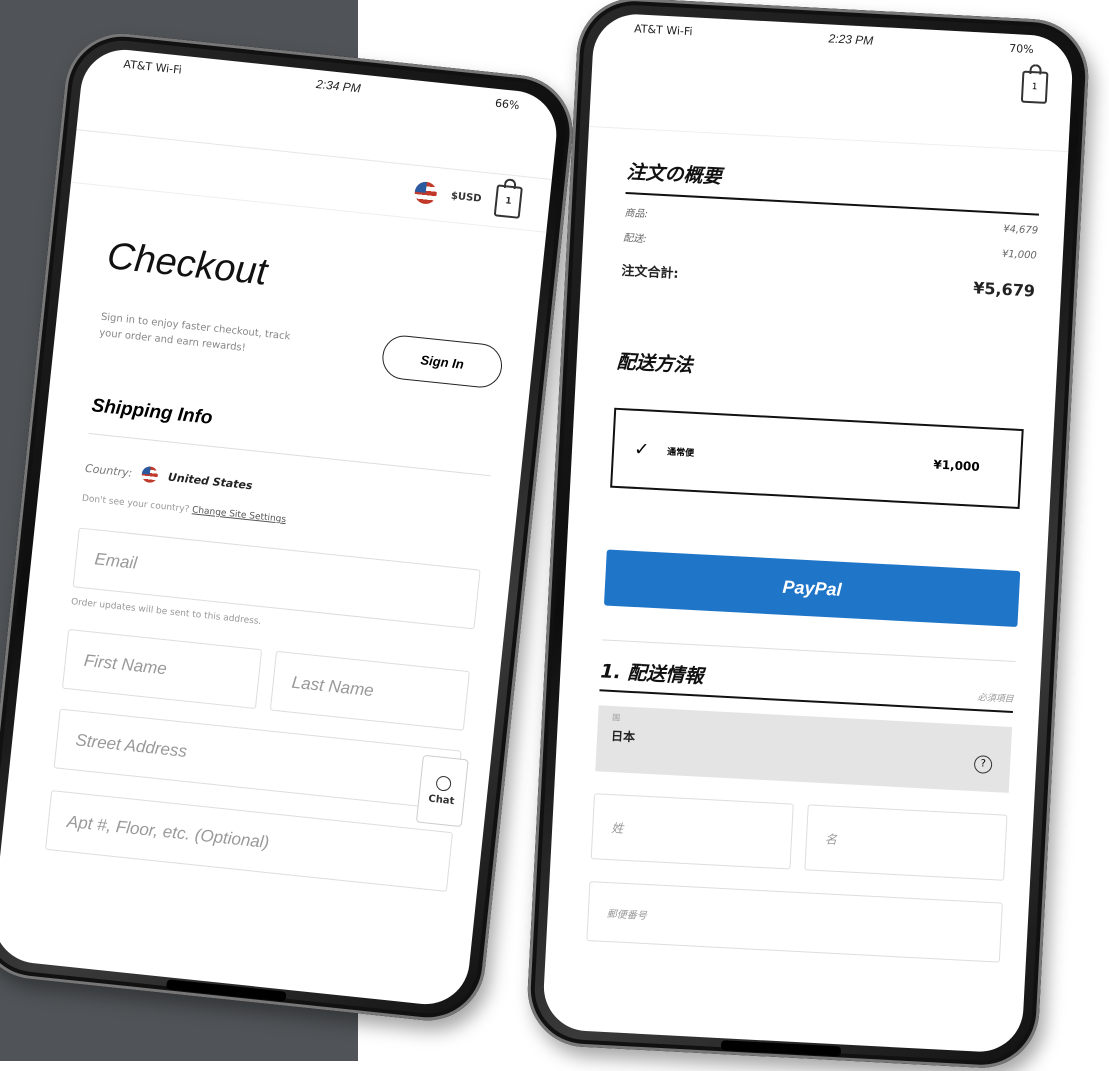 The width and height of the screenshot is (1109, 1071). Describe the element at coordinates (249, 841) in the screenshot. I see `apt-field: Apt #, Floor, etc. (Optional)` at that location.